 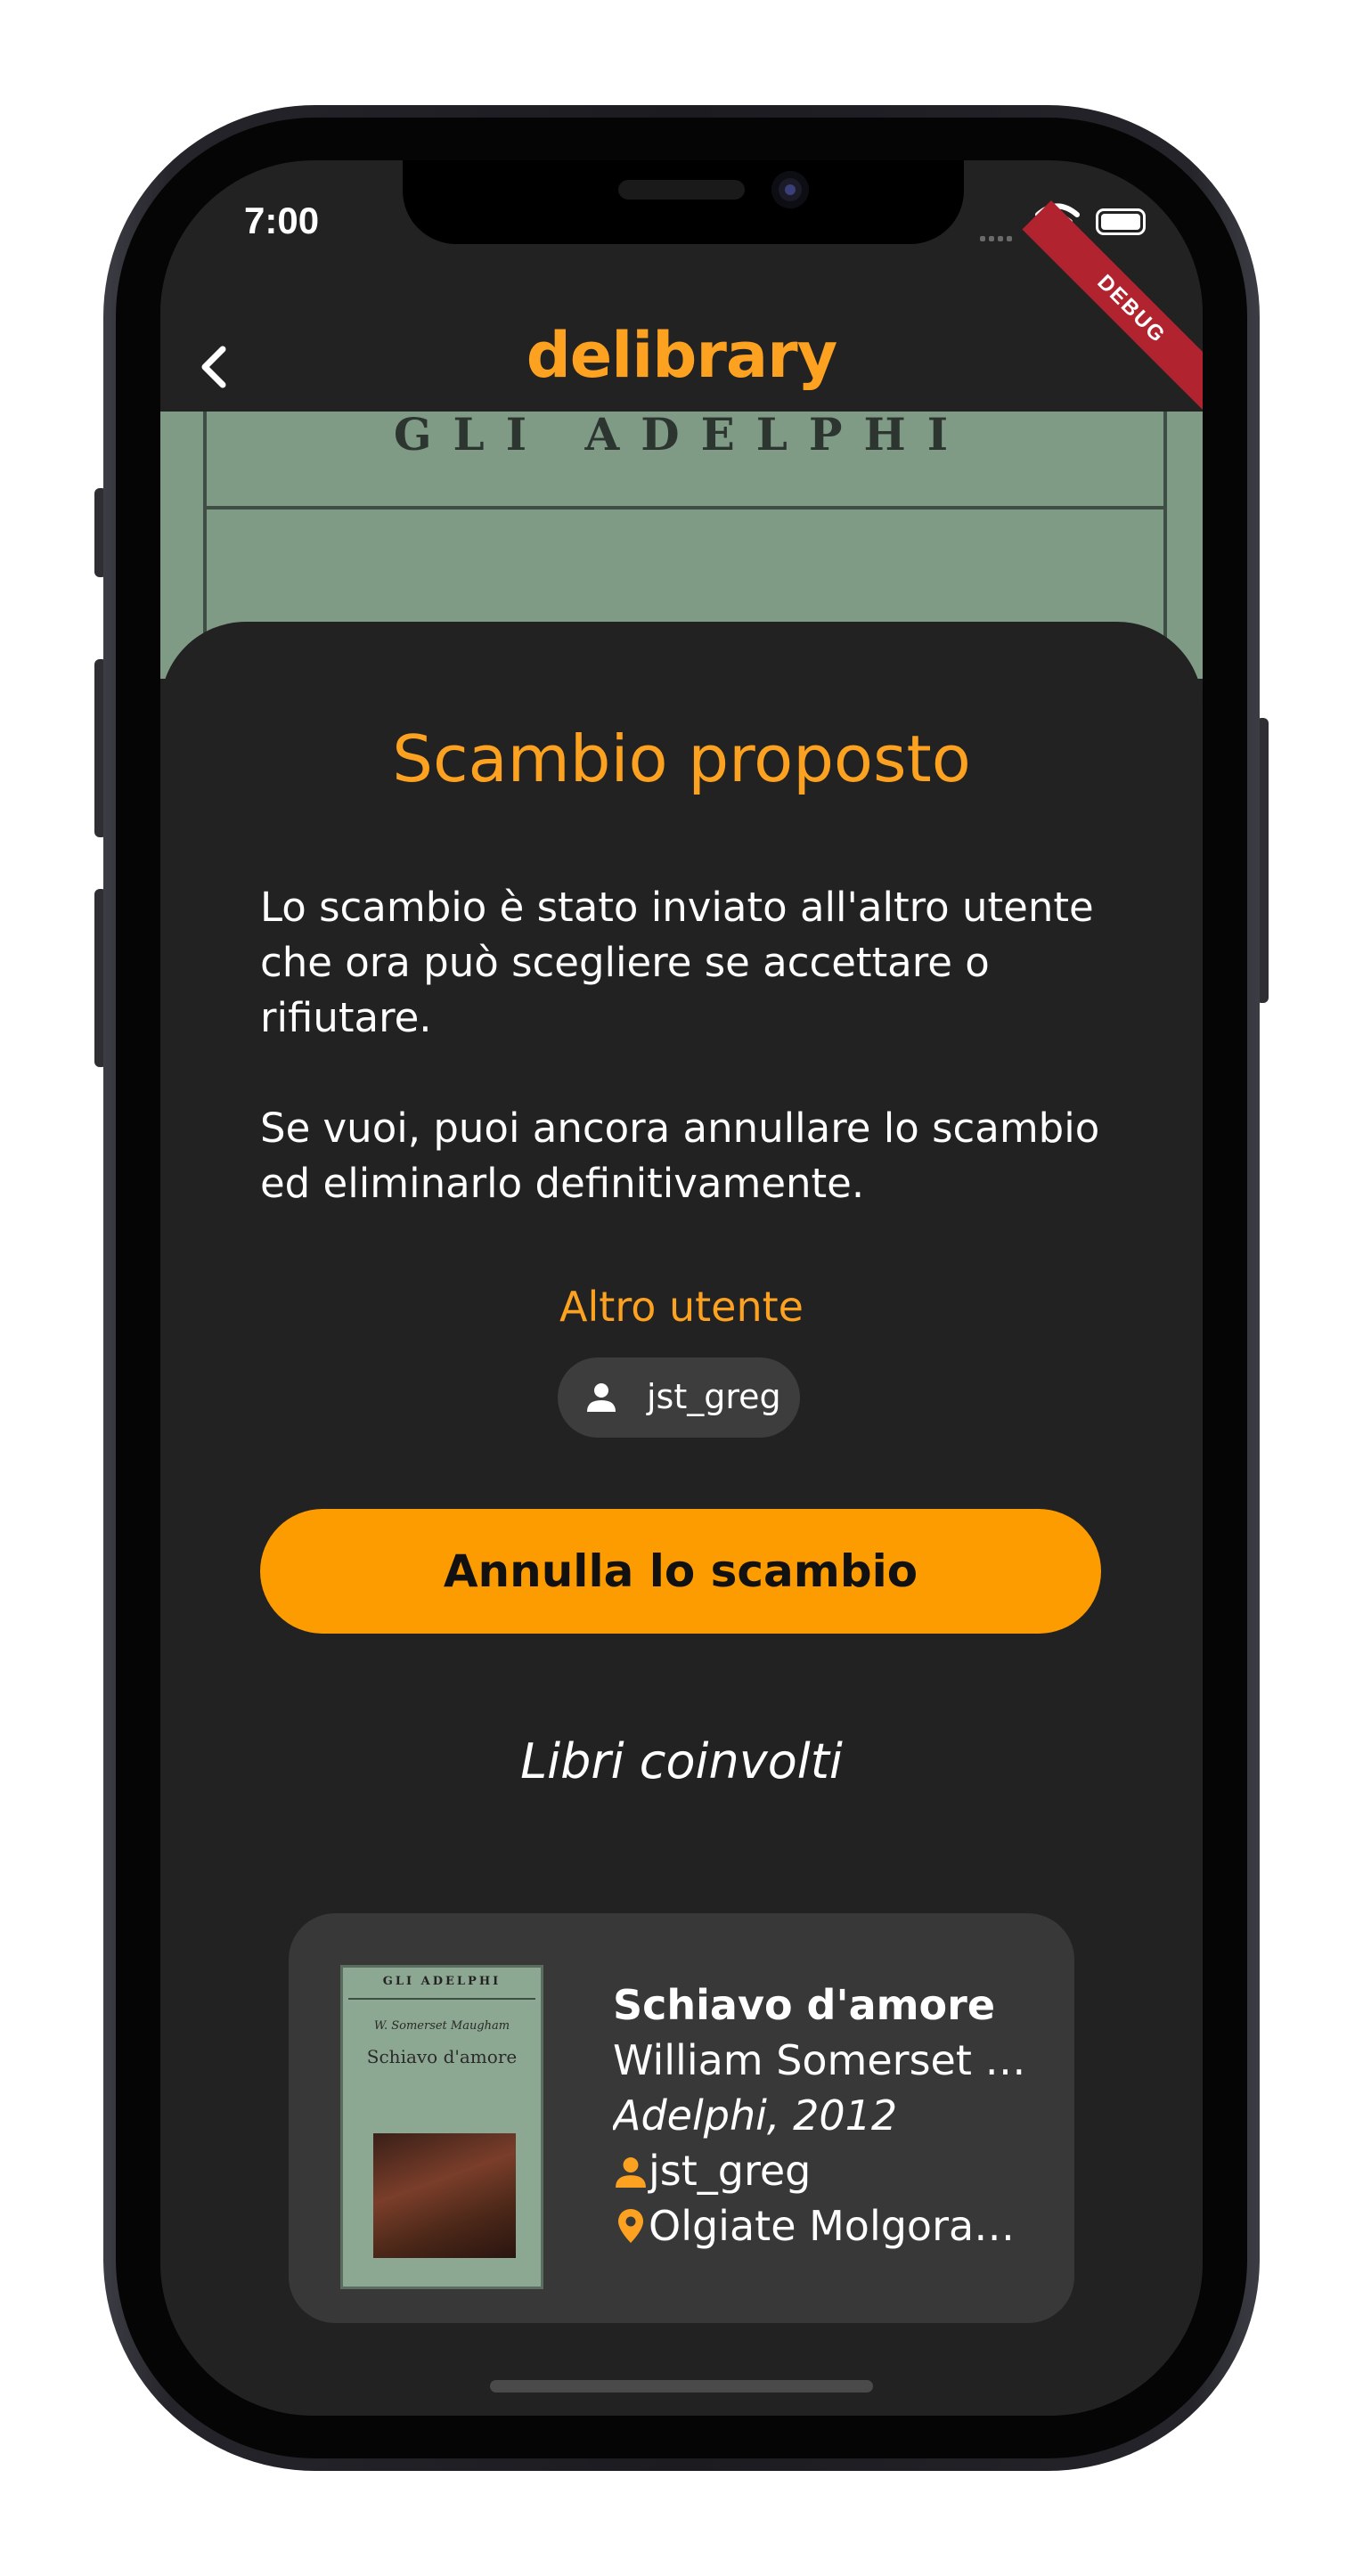 I want to click on cover-title: Schiavo d'amore, so click(x=442, y=2056).